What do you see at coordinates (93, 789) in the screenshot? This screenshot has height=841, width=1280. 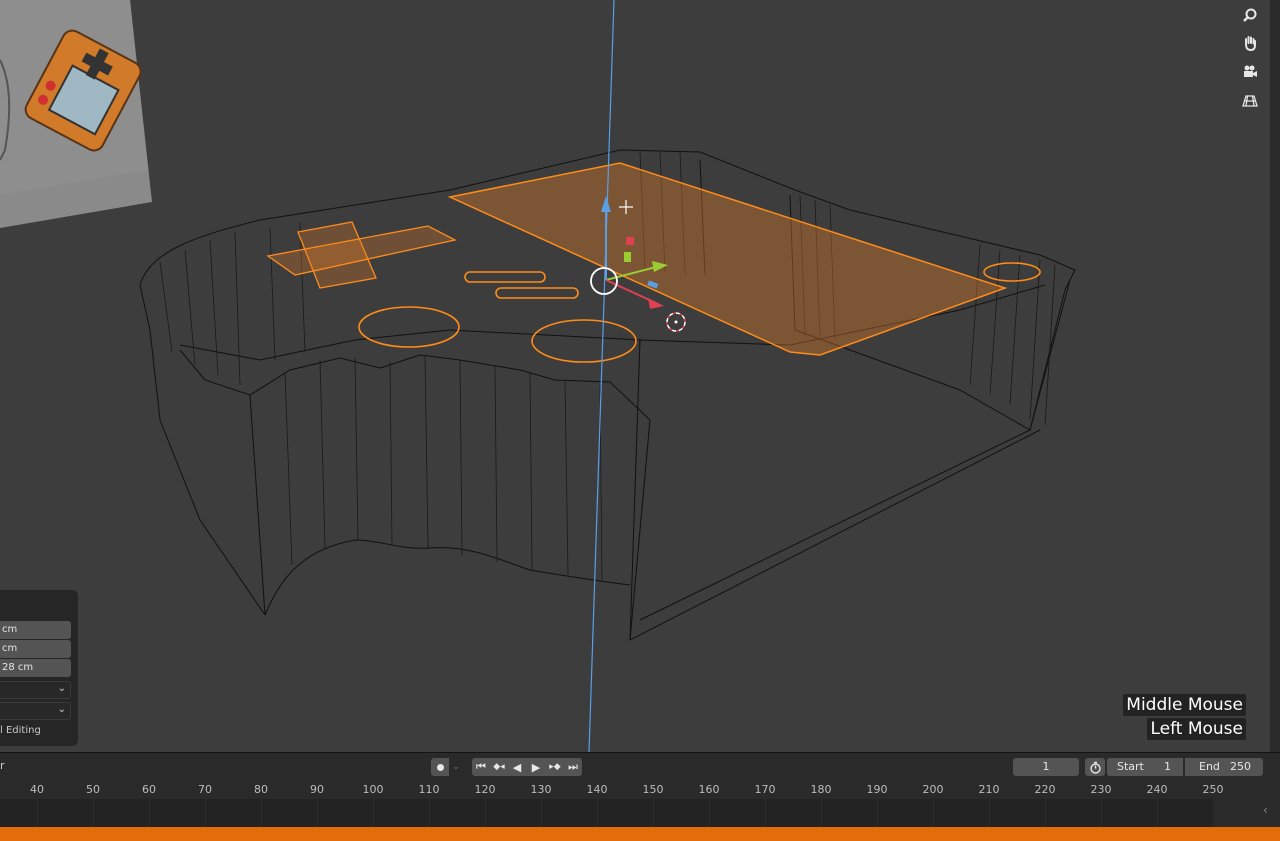 I see `ruler-tick-label: 50` at bounding box center [93, 789].